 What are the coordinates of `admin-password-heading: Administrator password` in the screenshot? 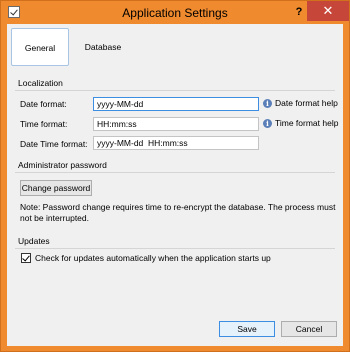 It's located at (62, 165).